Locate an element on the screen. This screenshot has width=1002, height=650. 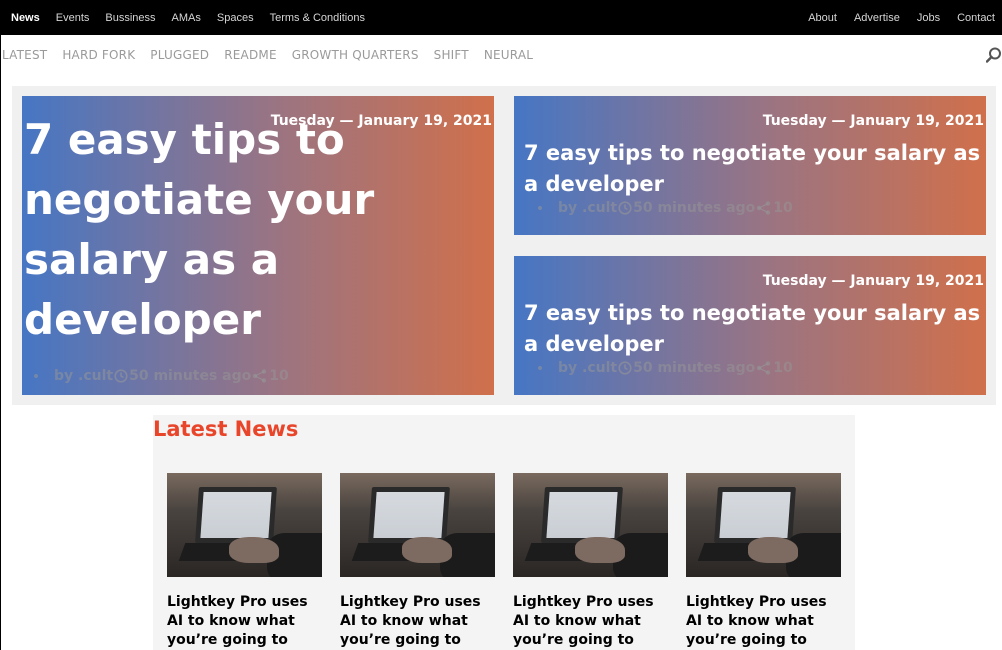
category-readme: README is located at coordinates (250, 55).